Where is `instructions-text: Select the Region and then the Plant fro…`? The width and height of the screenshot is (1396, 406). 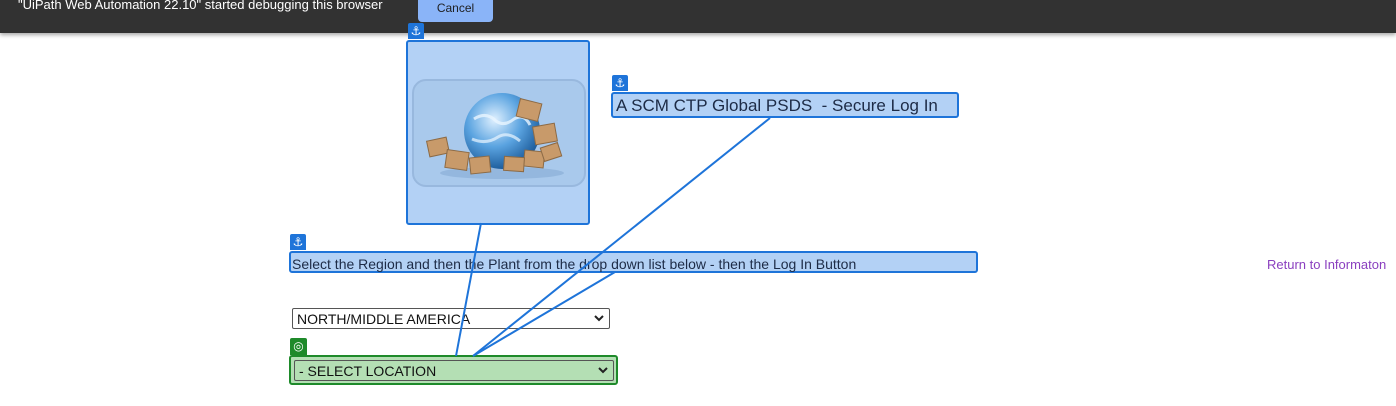
instructions-text: Select the Region and then the Plant fro… is located at coordinates (574, 264).